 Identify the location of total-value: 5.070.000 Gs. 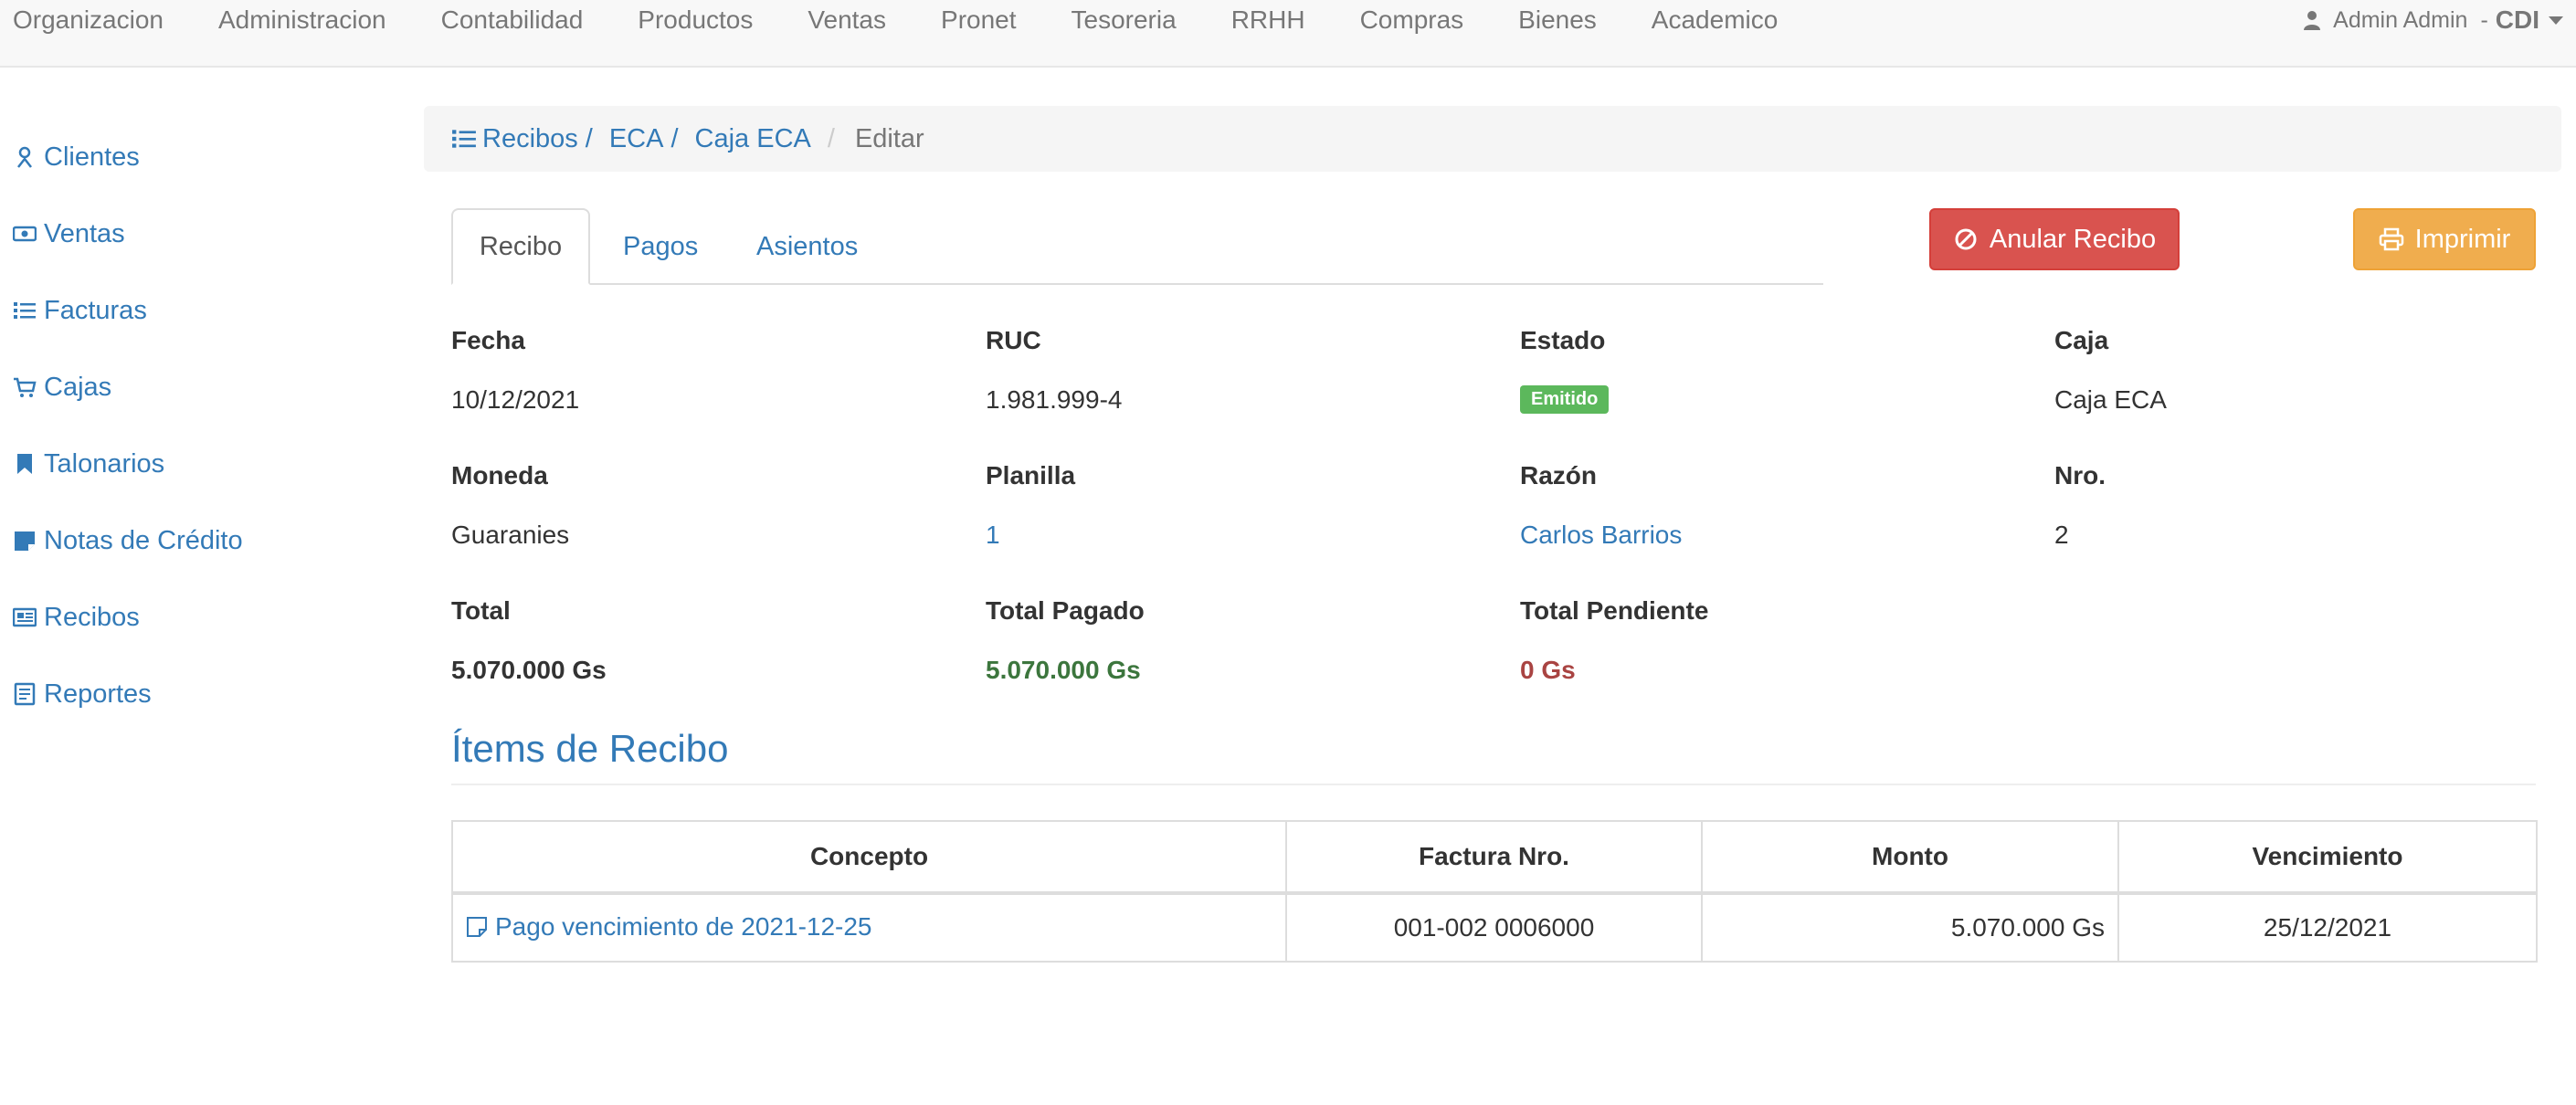
(529, 670).